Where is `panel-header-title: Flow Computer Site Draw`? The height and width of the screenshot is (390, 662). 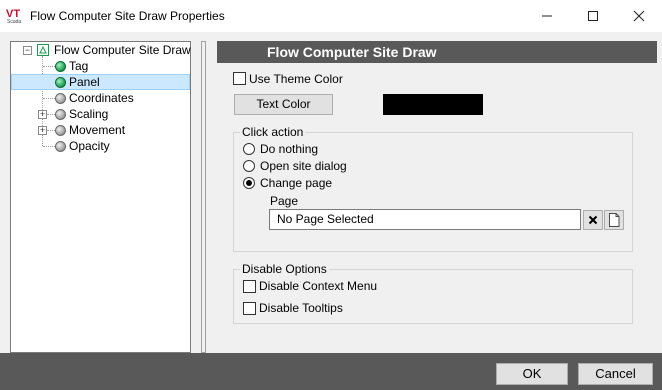 panel-header-title: Flow Computer Site Draw is located at coordinates (352, 52).